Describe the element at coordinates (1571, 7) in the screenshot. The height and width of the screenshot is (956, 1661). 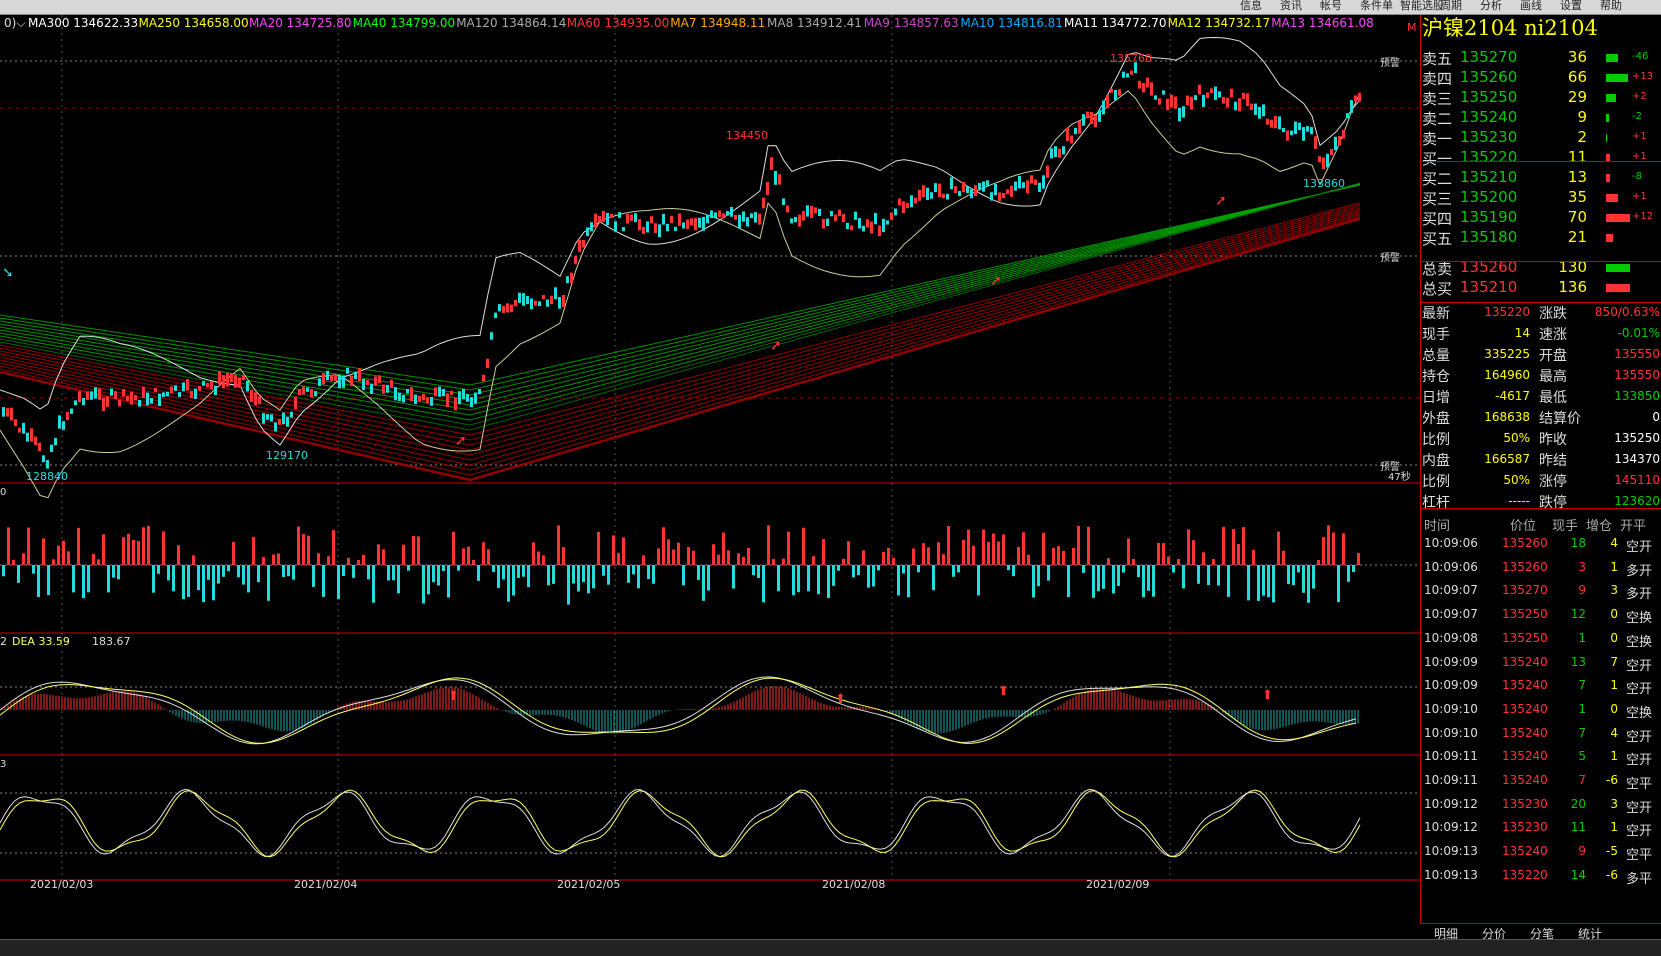
I see `toolbar-item: 设置` at that location.